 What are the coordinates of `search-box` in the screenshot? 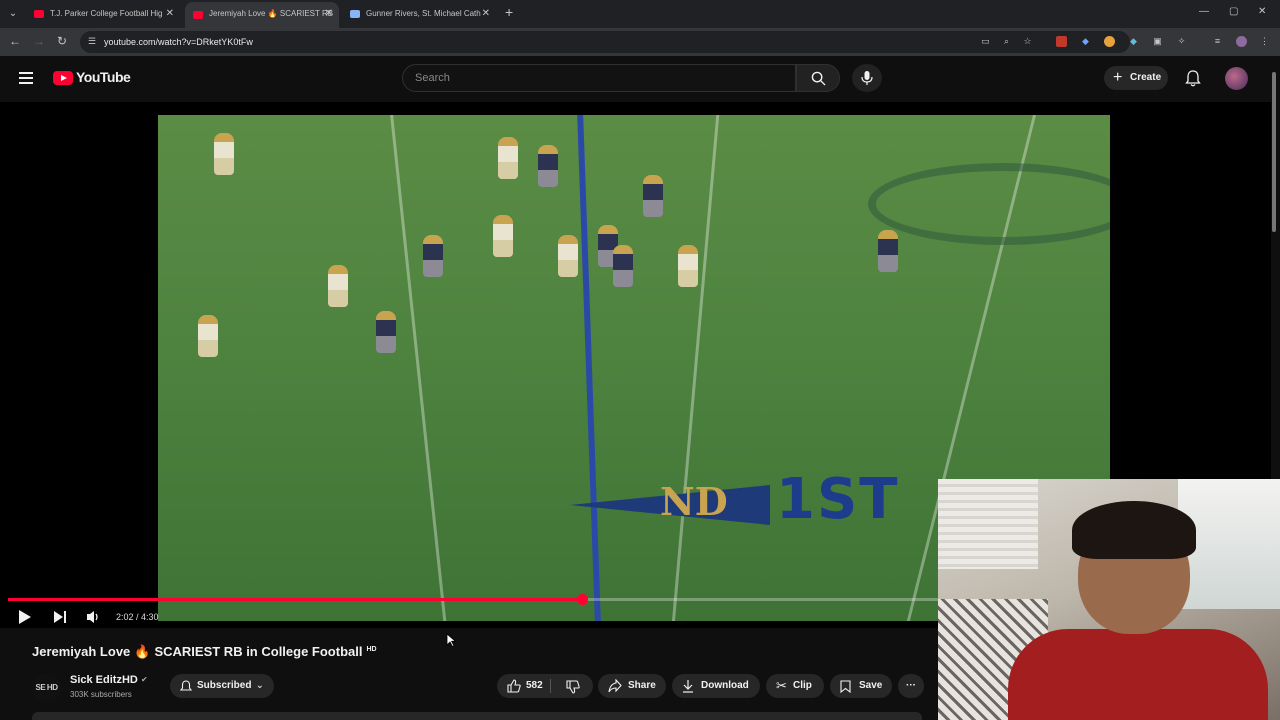 It's located at (599, 78).